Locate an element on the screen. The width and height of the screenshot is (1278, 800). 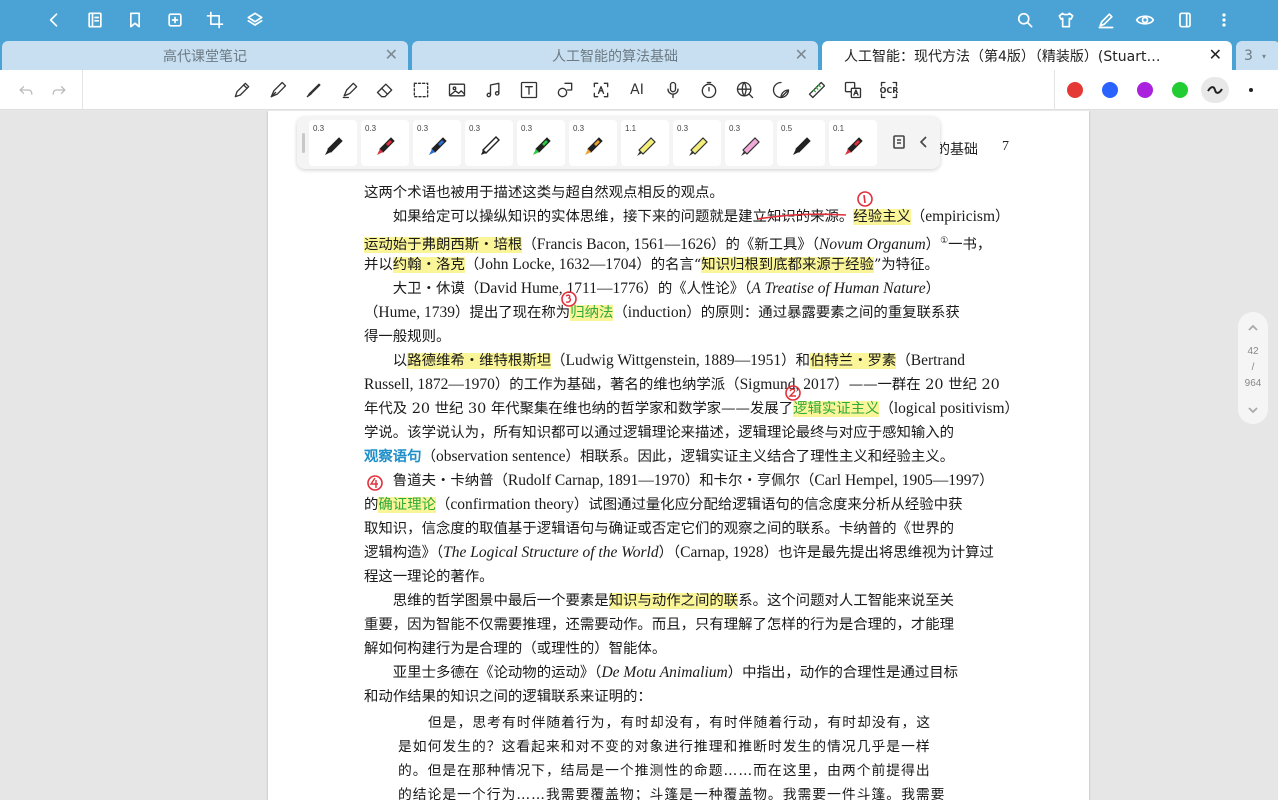
pen-preset-5: 0.3 is located at coordinates (541, 143).